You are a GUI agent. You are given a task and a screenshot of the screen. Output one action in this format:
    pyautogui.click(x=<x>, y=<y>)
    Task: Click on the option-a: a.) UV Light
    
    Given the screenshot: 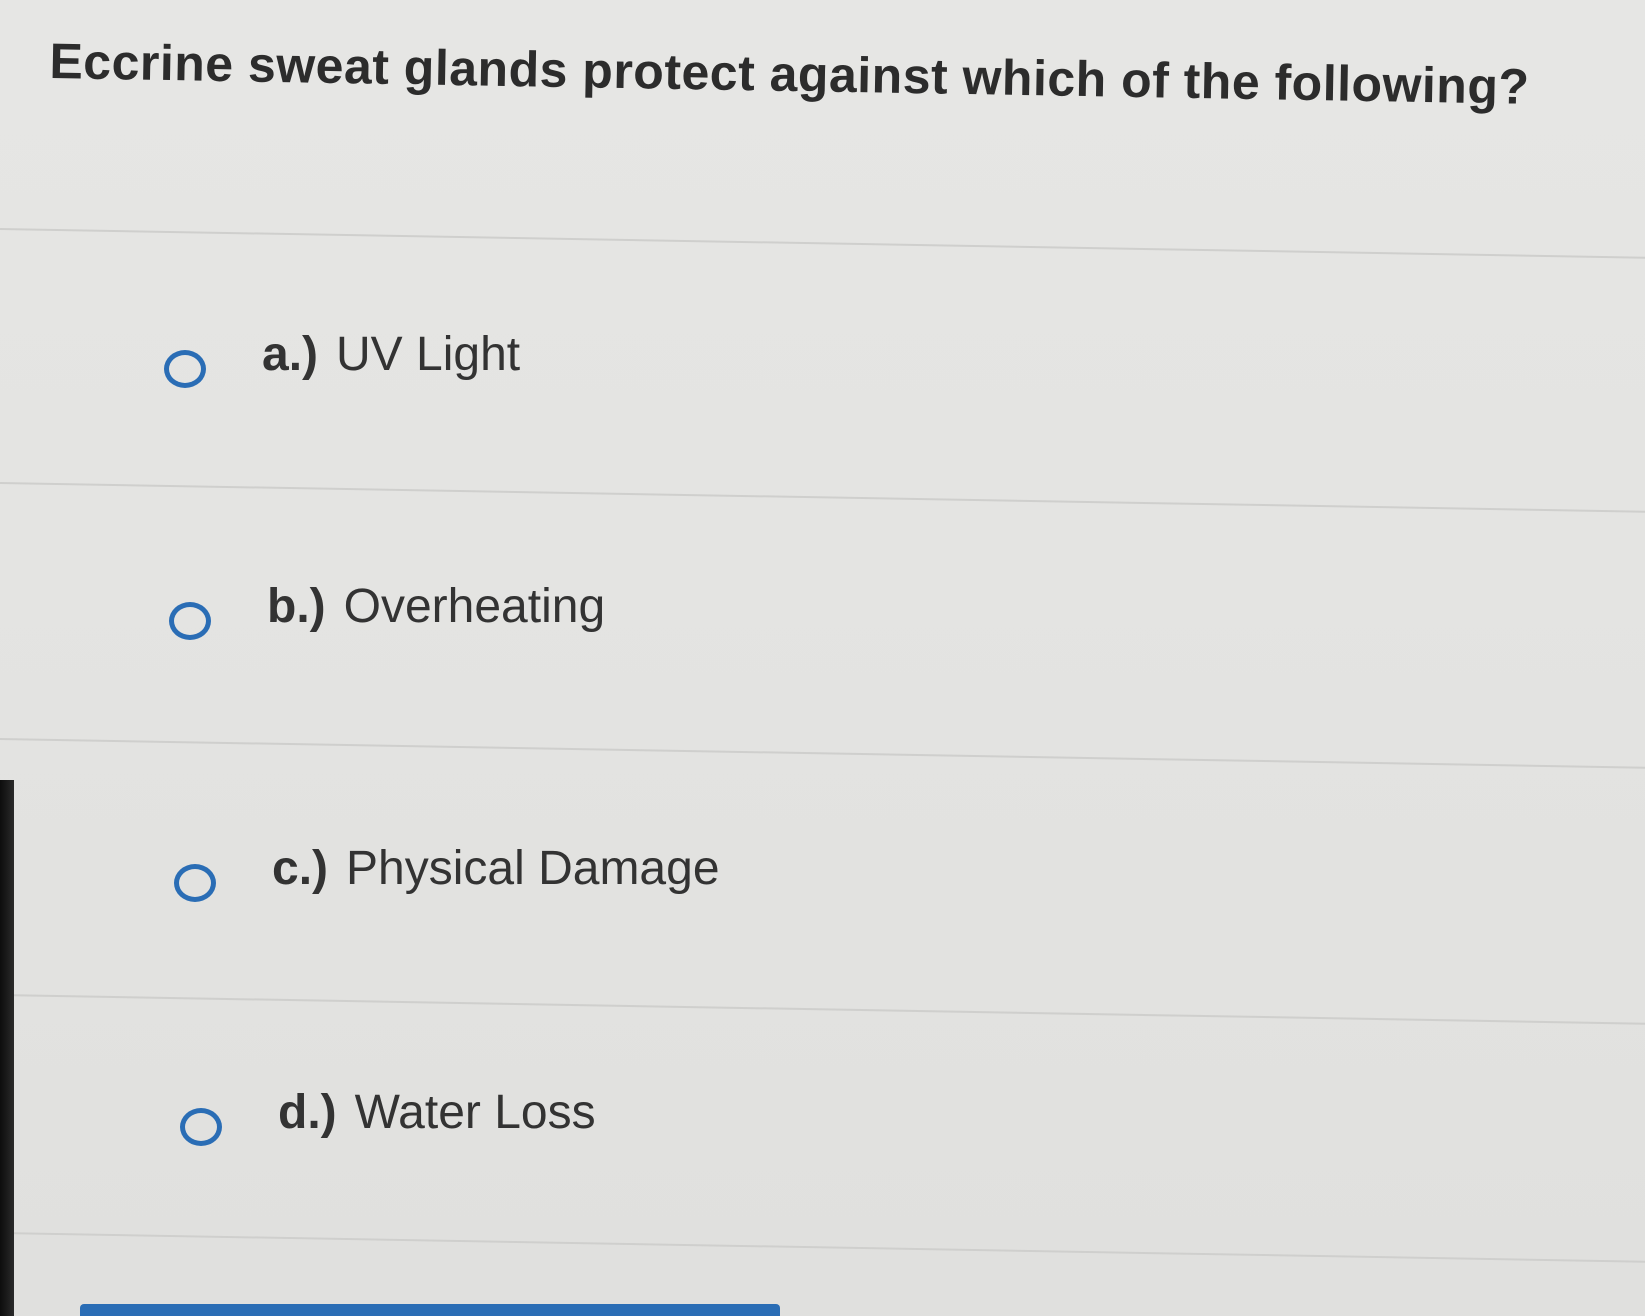 What is the action you would take?
    pyautogui.click(x=342, y=358)
    